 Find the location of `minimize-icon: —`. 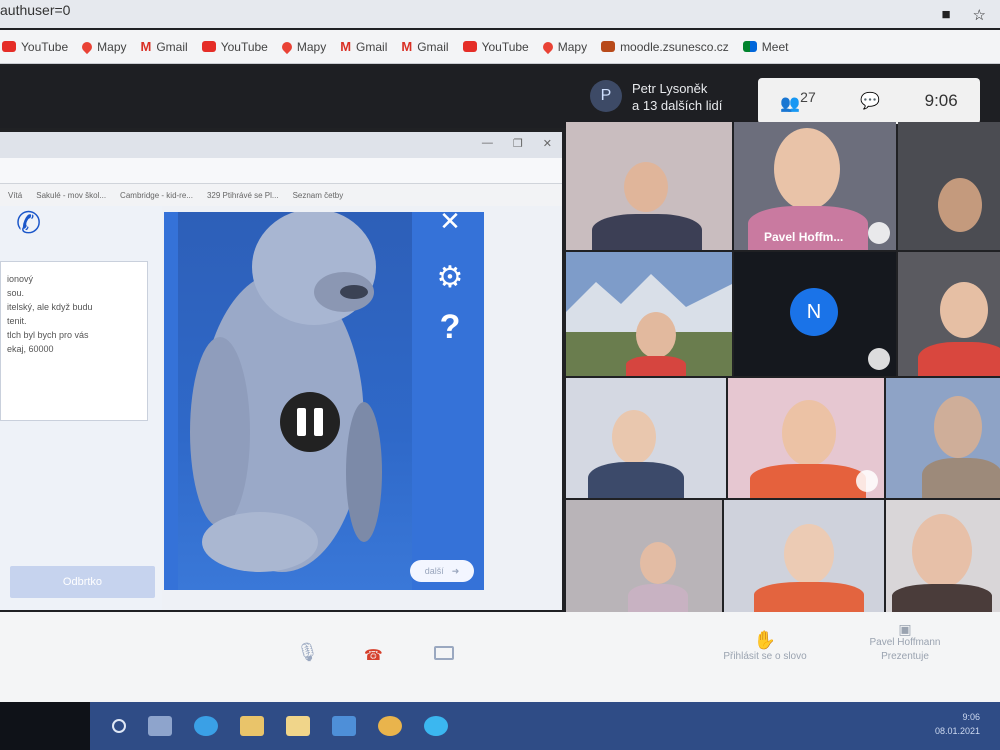

minimize-icon: — is located at coordinates (487, 143).